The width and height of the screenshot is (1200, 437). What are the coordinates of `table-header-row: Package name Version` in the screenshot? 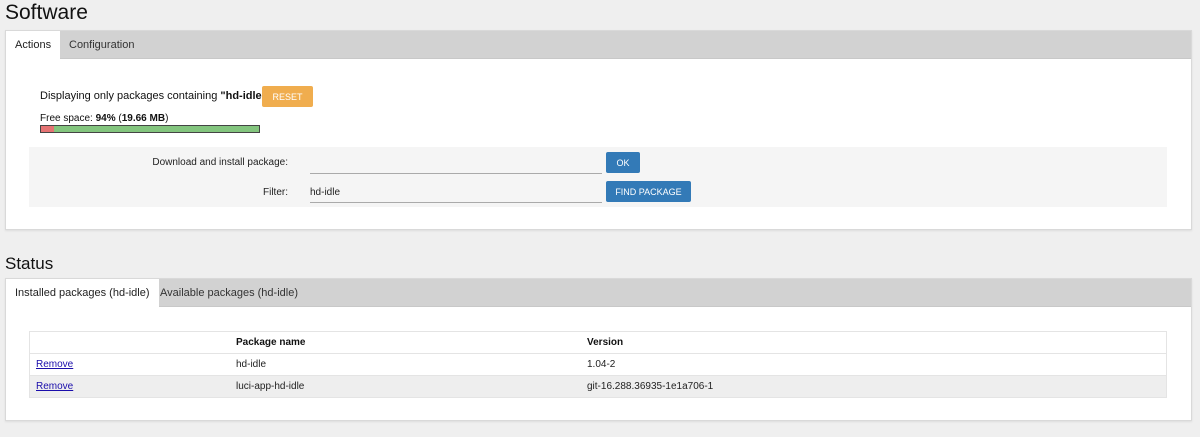 It's located at (598, 342).